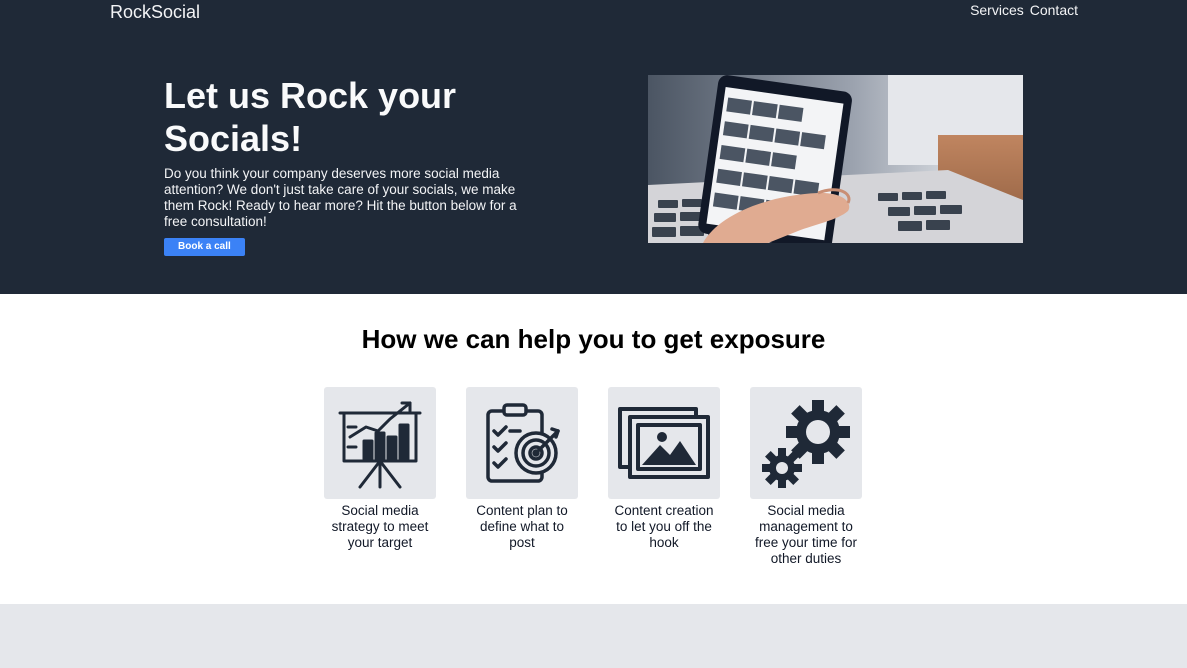  I want to click on service-card-content-creation-icon-box, so click(664, 443).